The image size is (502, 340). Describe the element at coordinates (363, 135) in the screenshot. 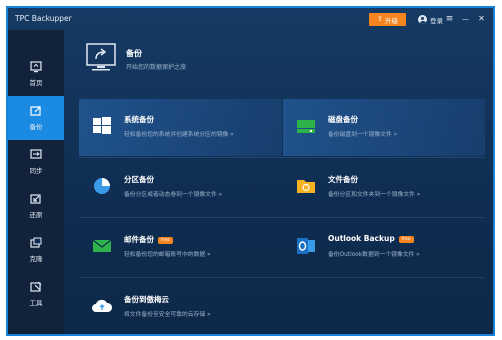

I see `card-desc: 备份磁盘到一个镜像文件 »` at that location.